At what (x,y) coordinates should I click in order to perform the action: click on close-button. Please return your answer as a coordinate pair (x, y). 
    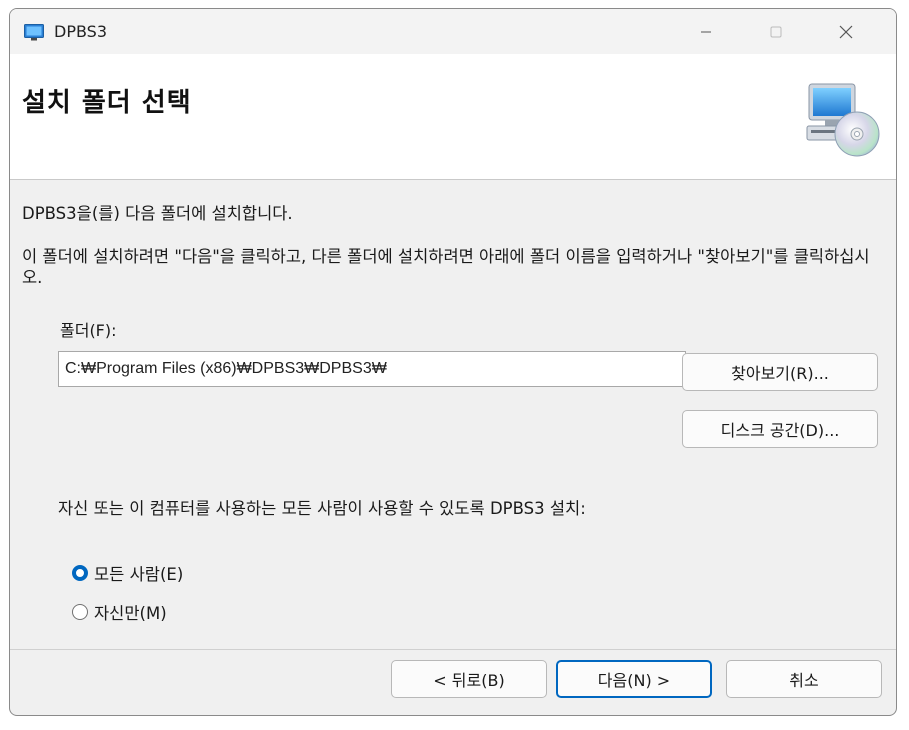
    Looking at the image, I should click on (846, 31).